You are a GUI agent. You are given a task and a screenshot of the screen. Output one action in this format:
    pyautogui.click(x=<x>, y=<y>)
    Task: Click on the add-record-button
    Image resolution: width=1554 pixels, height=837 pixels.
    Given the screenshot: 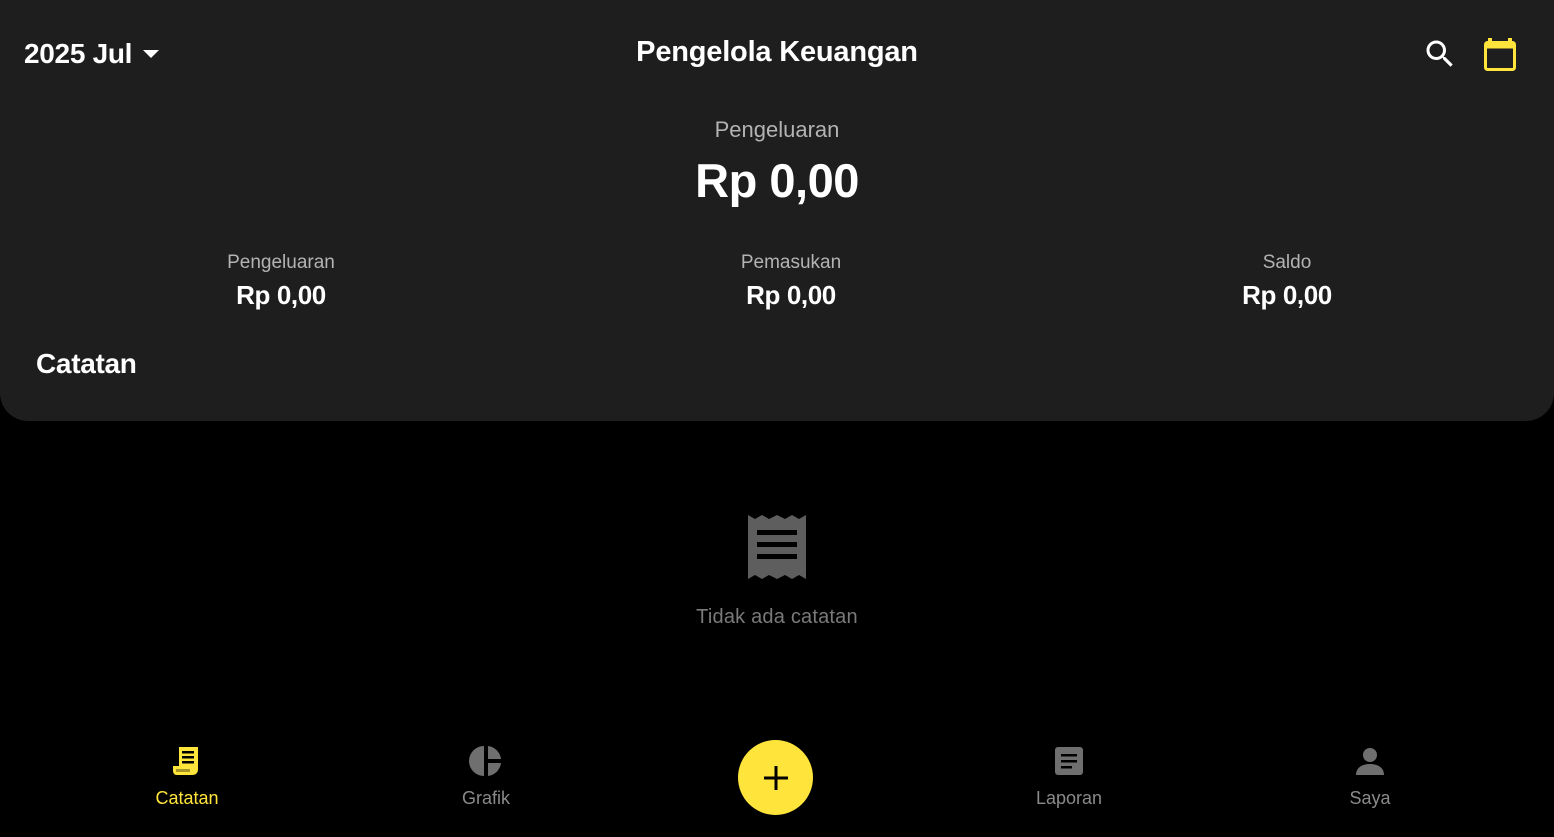 What is the action you would take?
    pyautogui.click(x=775, y=777)
    